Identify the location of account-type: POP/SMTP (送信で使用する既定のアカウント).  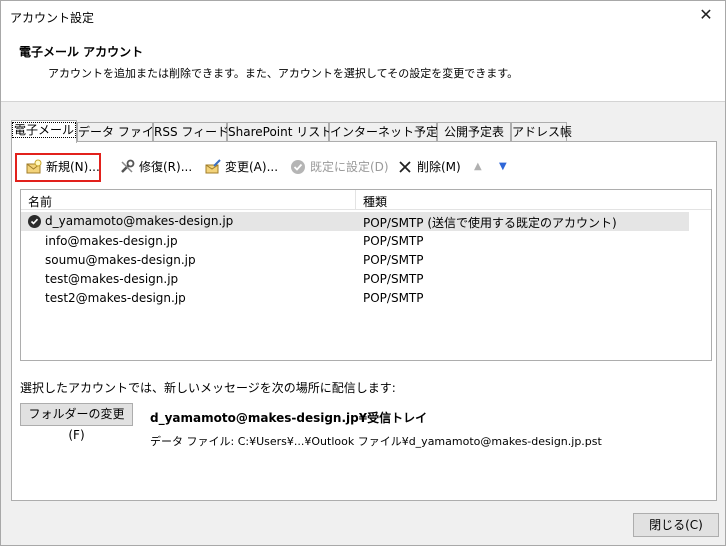
(490, 223).